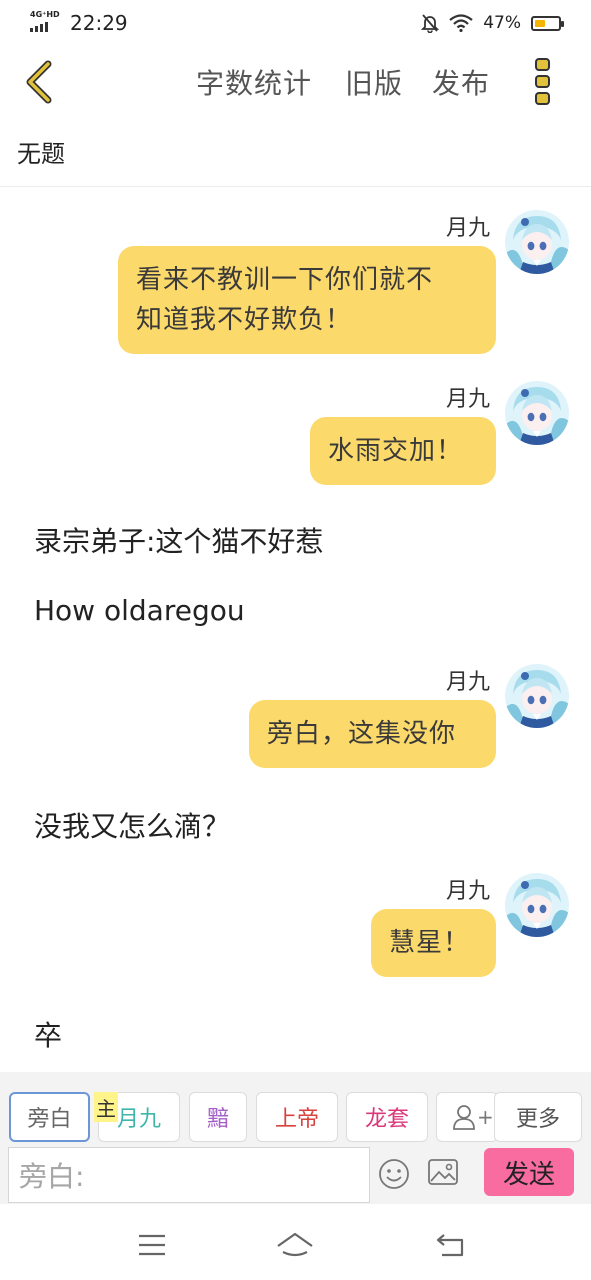 Image resolution: width=591 pixels, height=1280 pixels. Describe the element at coordinates (41, 151) in the screenshot. I see `story-title: 无题` at that location.